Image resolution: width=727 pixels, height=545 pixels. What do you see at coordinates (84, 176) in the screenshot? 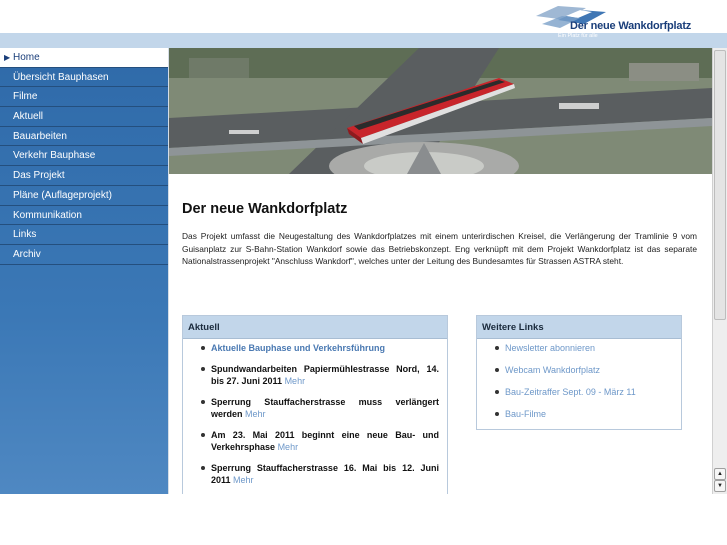
I see `sidebar-item-das-projekt: Das Projekt` at bounding box center [84, 176].